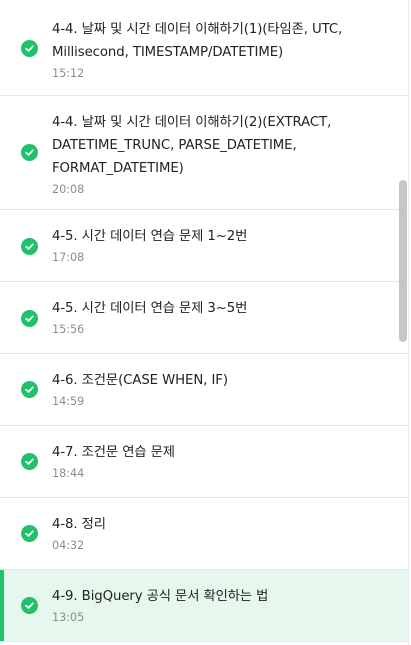 The height and width of the screenshot is (645, 411). What do you see at coordinates (113, 452) in the screenshot?
I see `lecture-title: 4-7. 조건문 연습 문제` at bounding box center [113, 452].